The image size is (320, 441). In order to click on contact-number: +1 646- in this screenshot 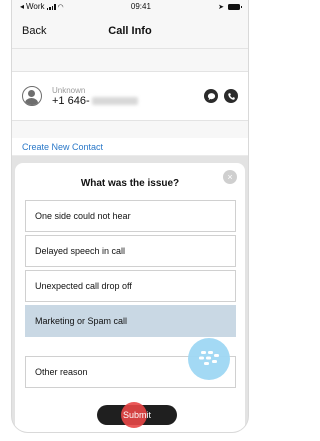, I will do `click(128, 101)`.